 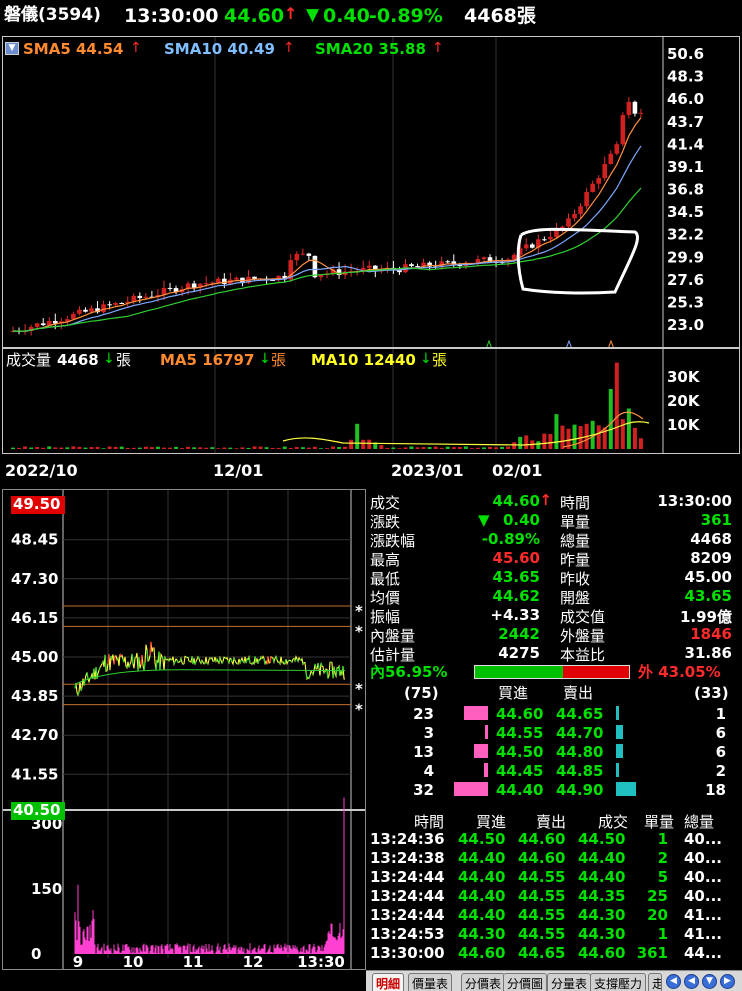 I want to click on book-buy-total: (75), so click(x=421, y=693).